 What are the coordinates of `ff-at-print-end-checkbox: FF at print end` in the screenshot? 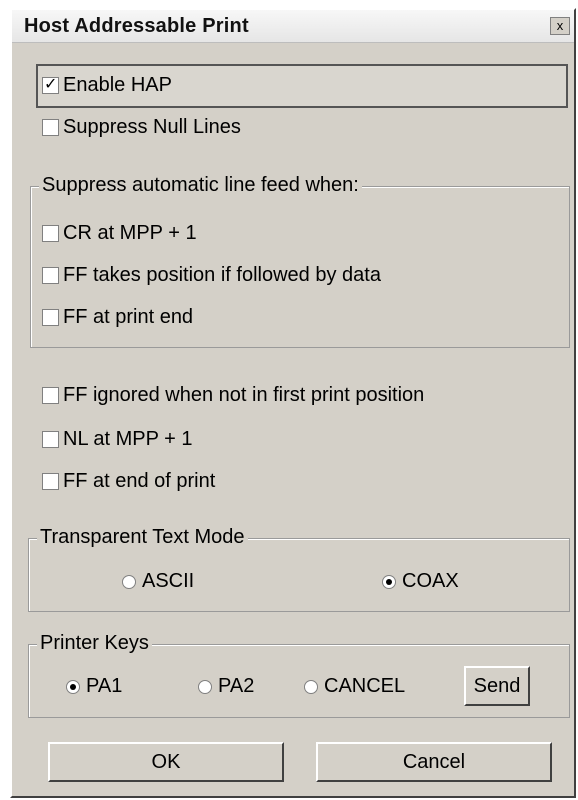 It's located at (117, 317).